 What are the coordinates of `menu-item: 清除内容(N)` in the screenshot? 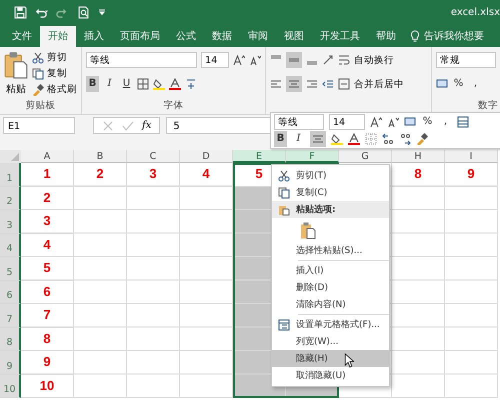 It's located at (330, 304).